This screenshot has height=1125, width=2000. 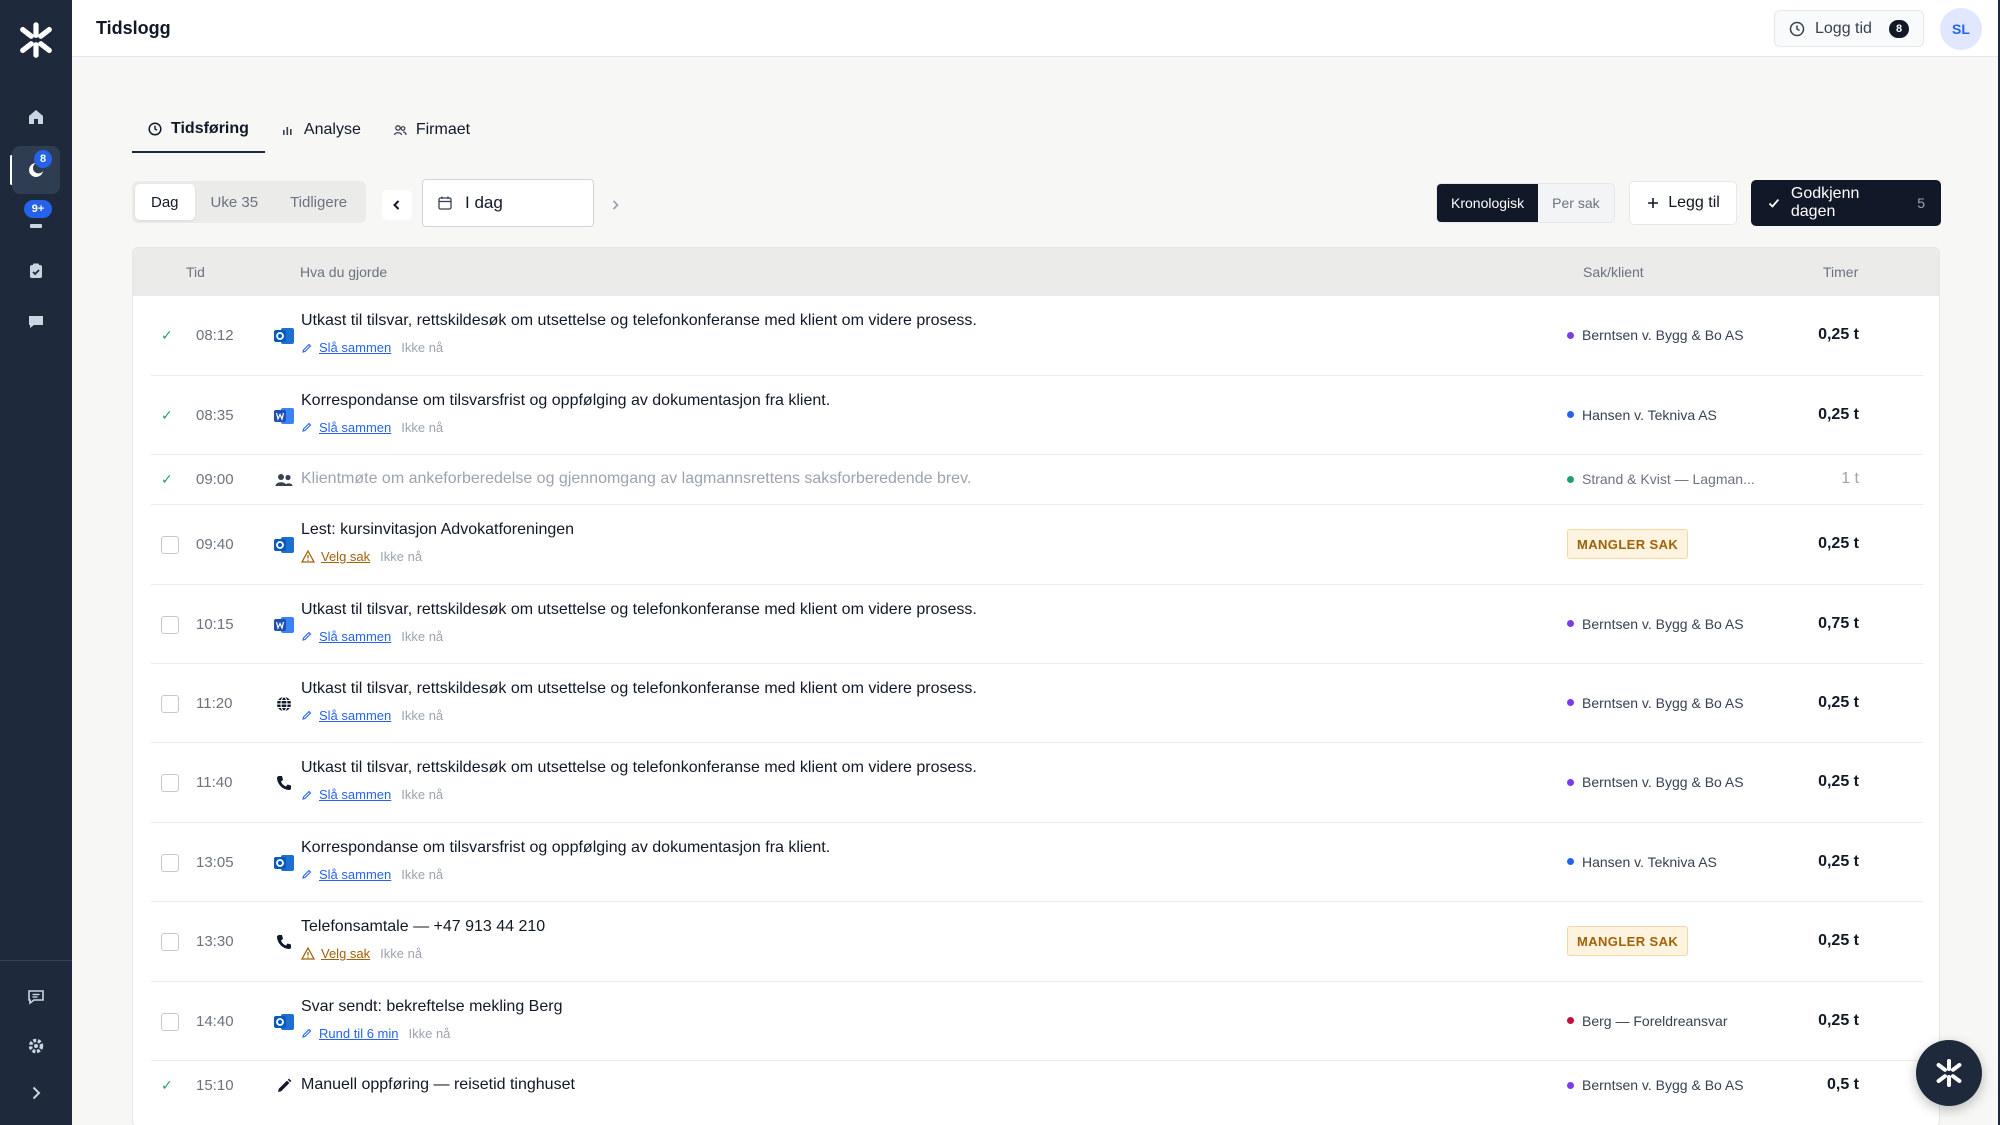 I want to click on timelog-badge: 8, so click(x=43, y=159).